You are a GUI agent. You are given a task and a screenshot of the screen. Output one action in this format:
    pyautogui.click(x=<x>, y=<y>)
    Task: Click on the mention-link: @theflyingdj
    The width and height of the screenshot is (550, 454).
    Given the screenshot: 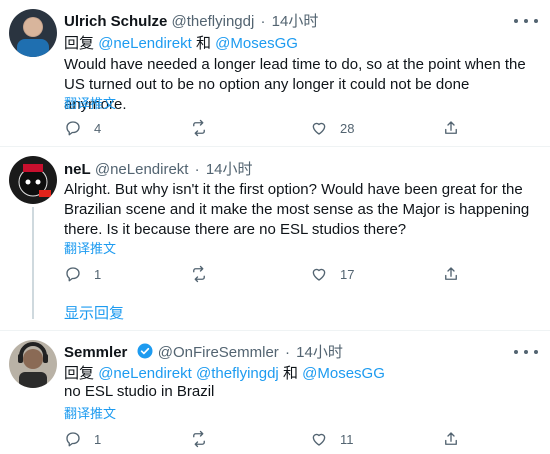 What is the action you would take?
    pyautogui.click(x=237, y=373)
    